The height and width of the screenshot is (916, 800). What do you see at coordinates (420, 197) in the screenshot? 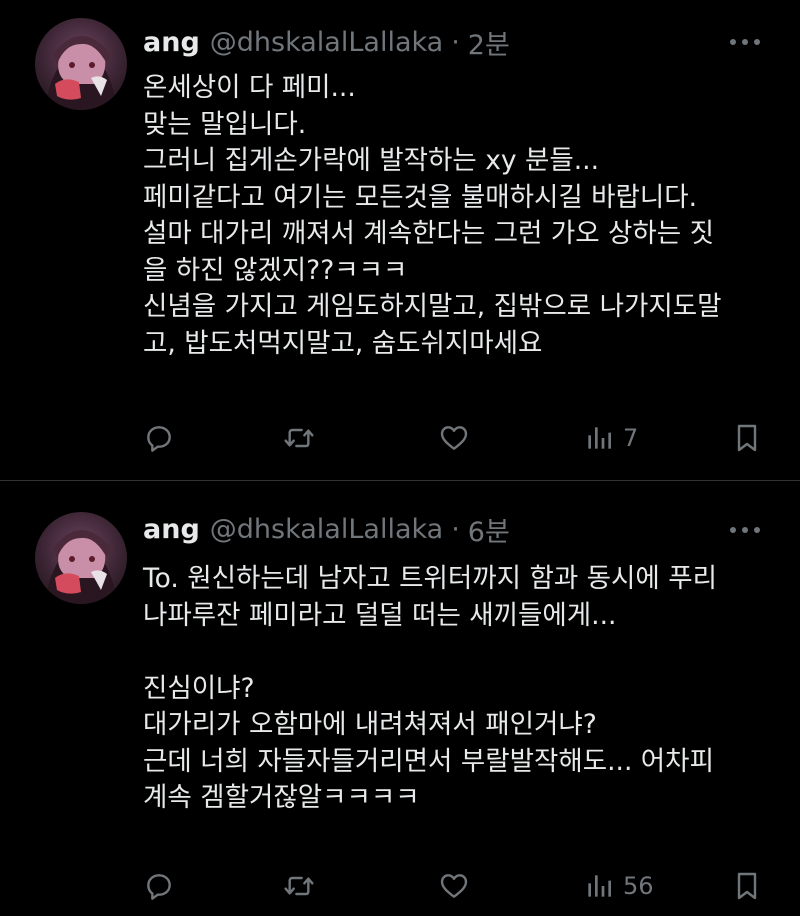
I see `tweet-line: 페미같다고 여기는 모든것을 불매하시길 바랍니다.` at bounding box center [420, 197].